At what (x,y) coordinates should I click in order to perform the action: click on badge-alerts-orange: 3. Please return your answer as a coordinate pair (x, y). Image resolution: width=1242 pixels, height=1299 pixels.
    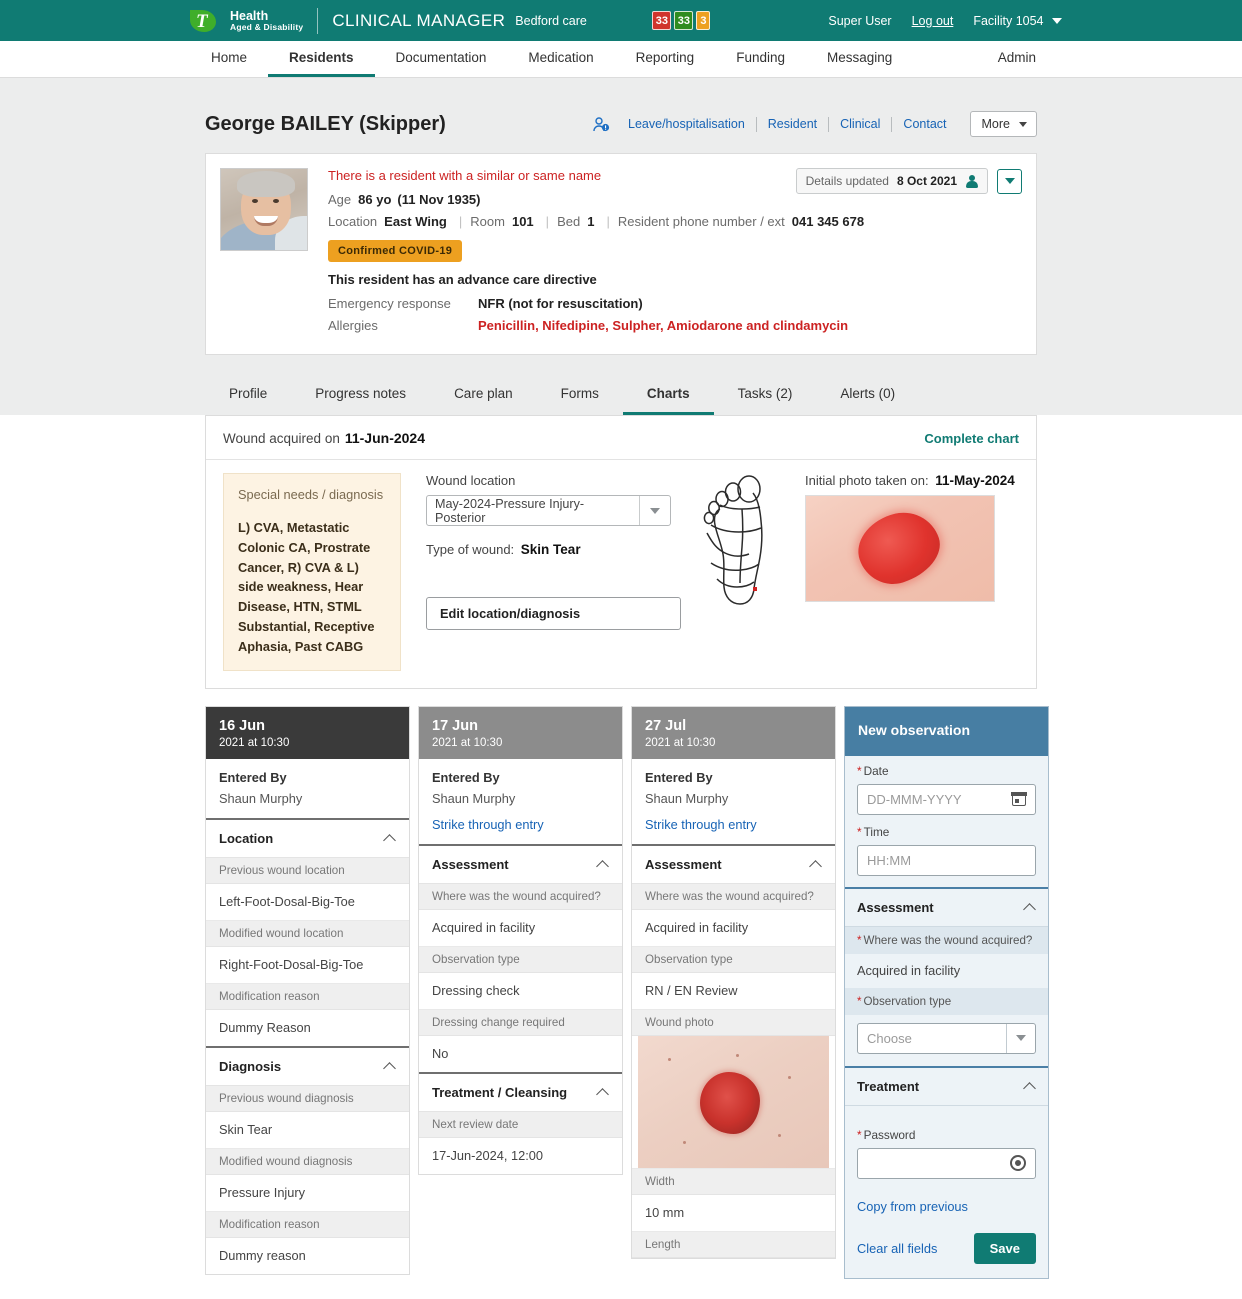
    Looking at the image, I should click on (703, 20).